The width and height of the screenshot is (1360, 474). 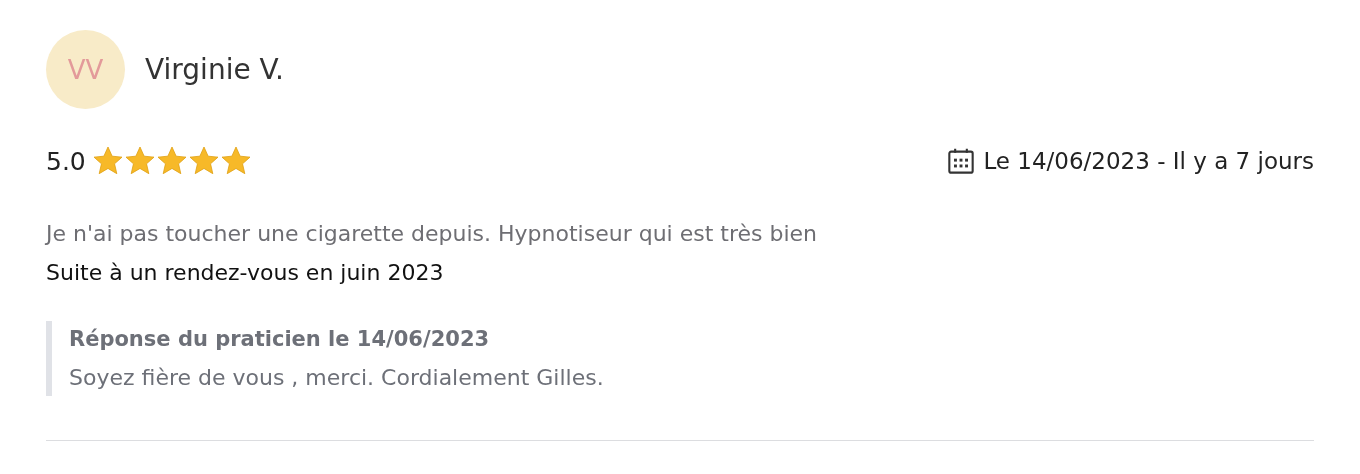 I want to click on review-date: Le 14/06/2023 - Il y a 7 jours, so click(x=1148, y=161).